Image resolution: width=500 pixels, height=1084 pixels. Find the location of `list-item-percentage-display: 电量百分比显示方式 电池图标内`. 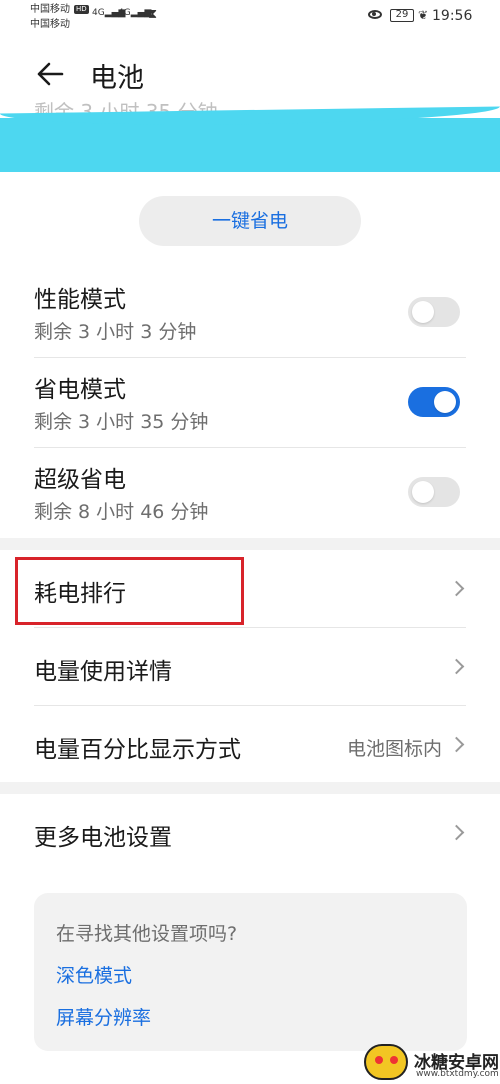

list-item-percentage-display: 电量百分比显示方式 电池图标内 is located at coordinates (250, 745).